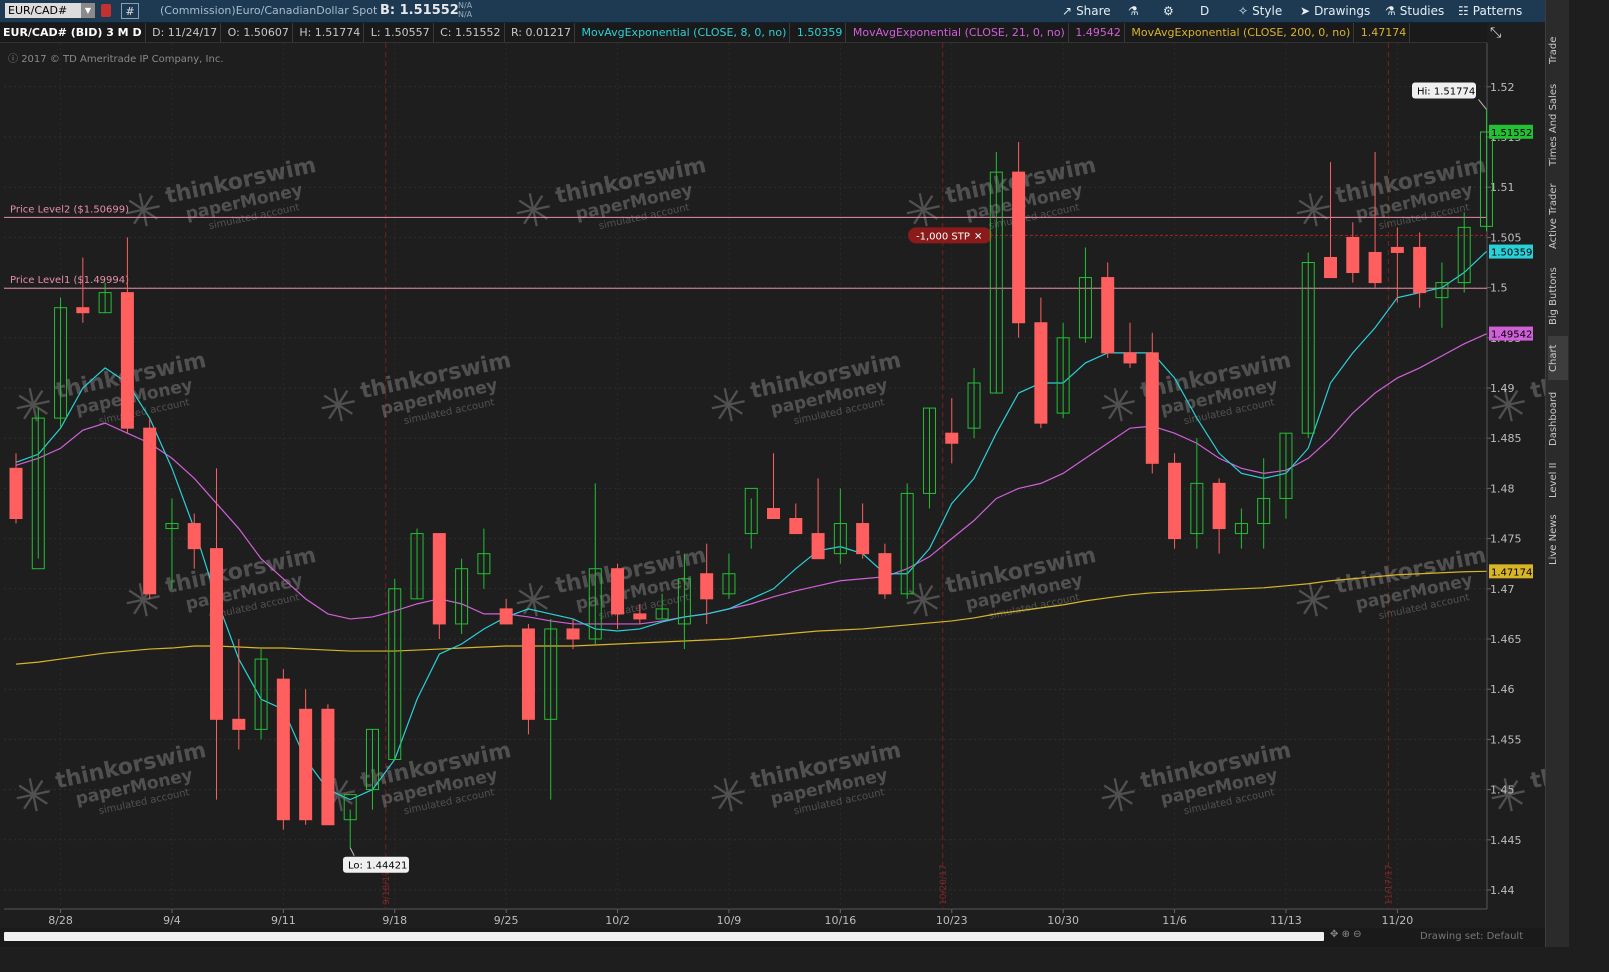 The image size is (1609, 972). Describe the element at coordinates (1506, 840) in the screenshot. I see `y-tick-label: 1.445` at that location.